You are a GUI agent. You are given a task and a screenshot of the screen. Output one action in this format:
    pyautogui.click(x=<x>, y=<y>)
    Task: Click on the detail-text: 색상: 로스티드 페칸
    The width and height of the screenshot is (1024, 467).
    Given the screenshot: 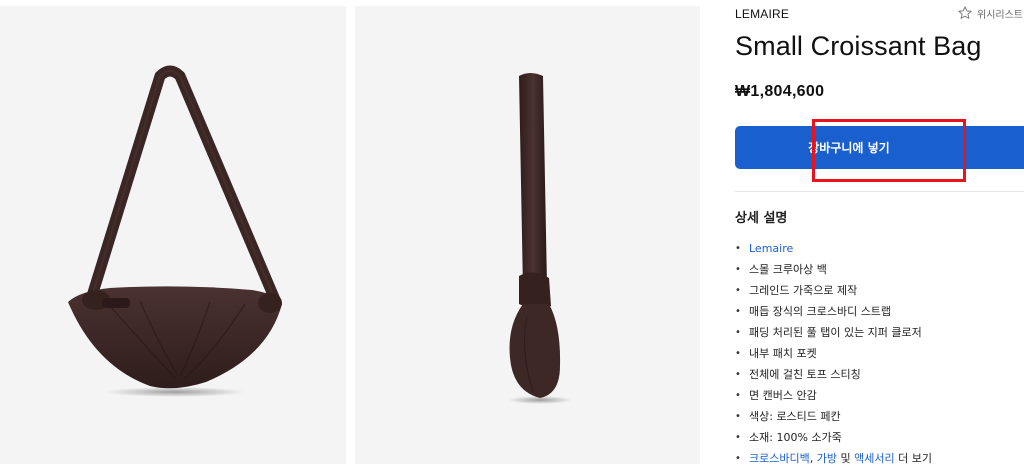 What is the action you would take?
    pyautogui.click(x=795, y=416)
    